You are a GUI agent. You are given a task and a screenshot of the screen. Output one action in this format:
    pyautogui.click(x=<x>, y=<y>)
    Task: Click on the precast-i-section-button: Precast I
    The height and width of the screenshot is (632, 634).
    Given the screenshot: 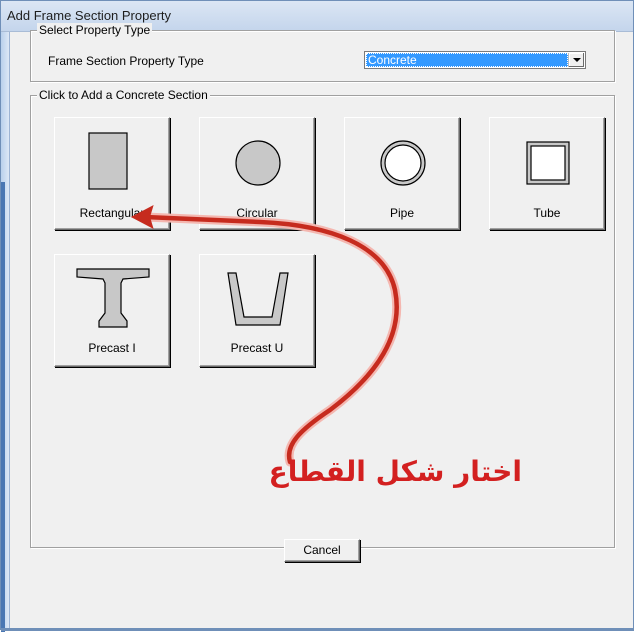 What is the action you would take?
    pyautogui.click(x=112, y=310)
    